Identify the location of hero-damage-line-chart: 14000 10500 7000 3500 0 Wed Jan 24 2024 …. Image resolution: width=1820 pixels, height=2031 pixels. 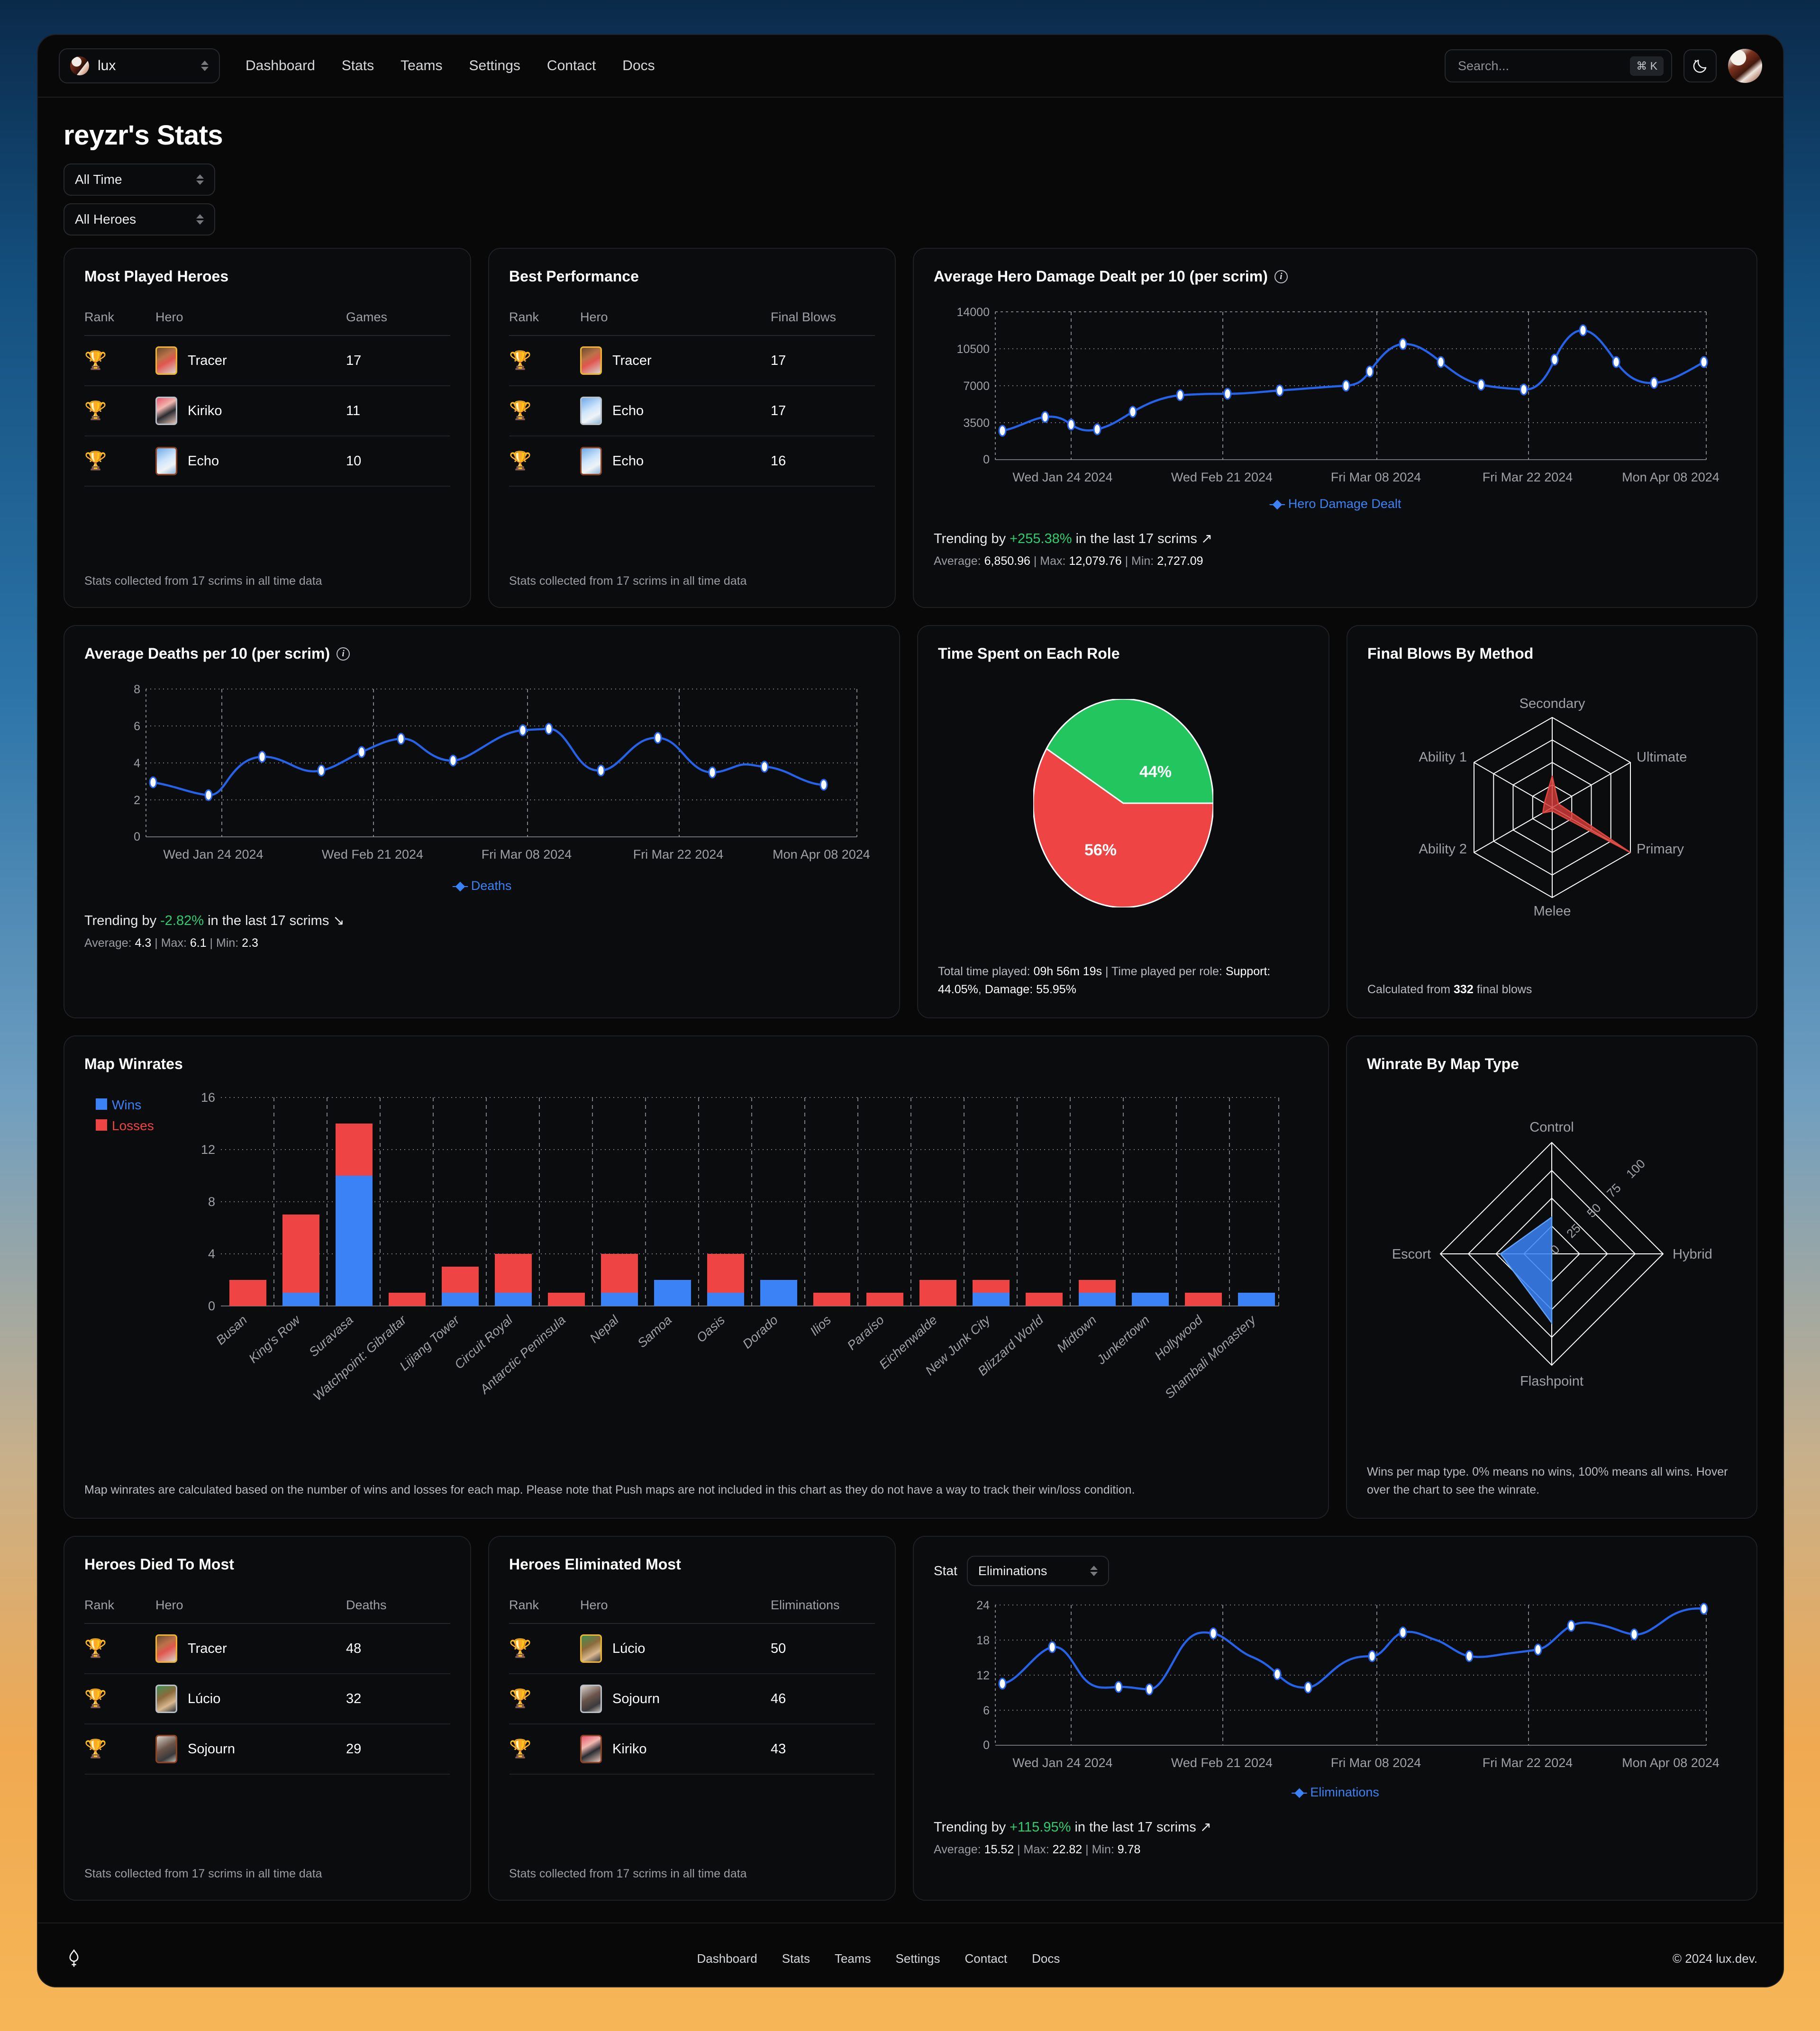
(1335, 397).